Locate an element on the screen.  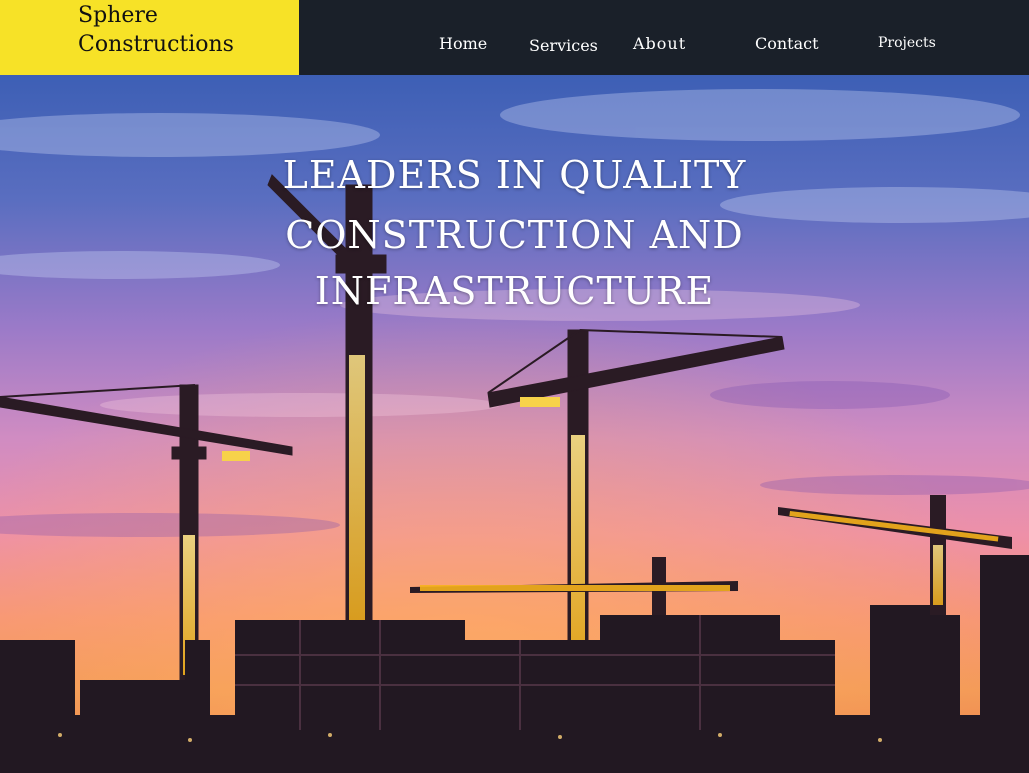
logo-text-line1: Sphere is located at coordinates (118, 15).